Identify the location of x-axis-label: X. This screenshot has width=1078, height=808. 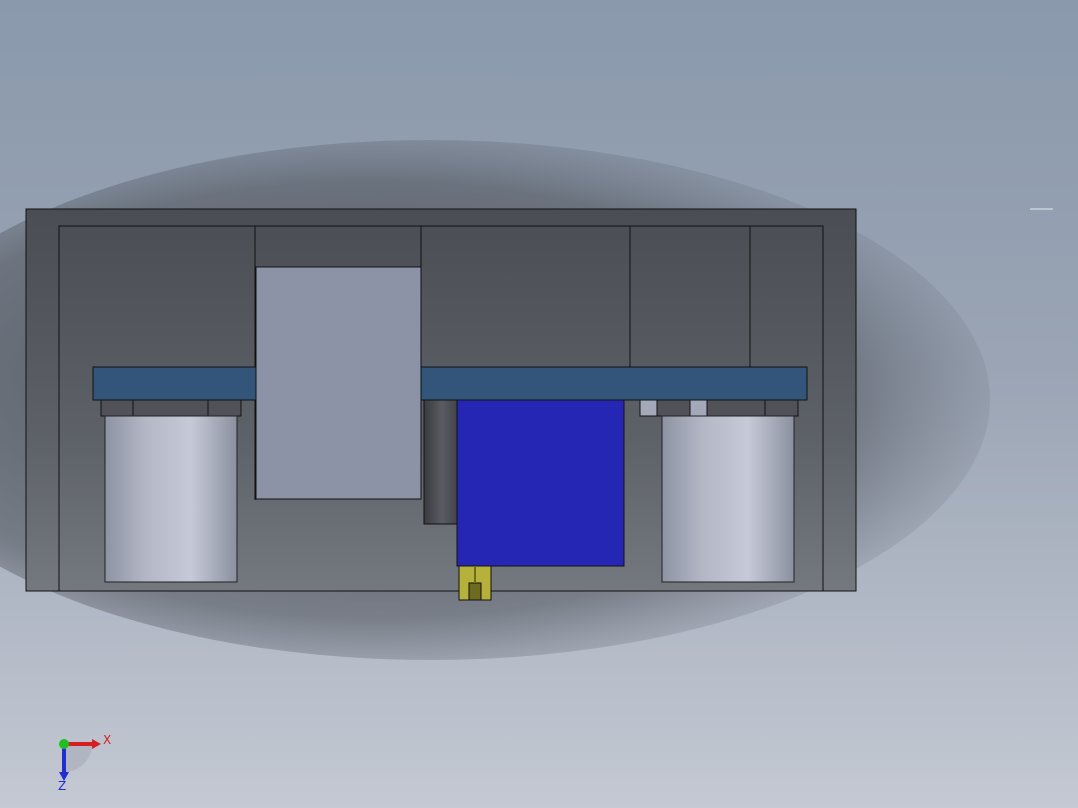
(107, 740).